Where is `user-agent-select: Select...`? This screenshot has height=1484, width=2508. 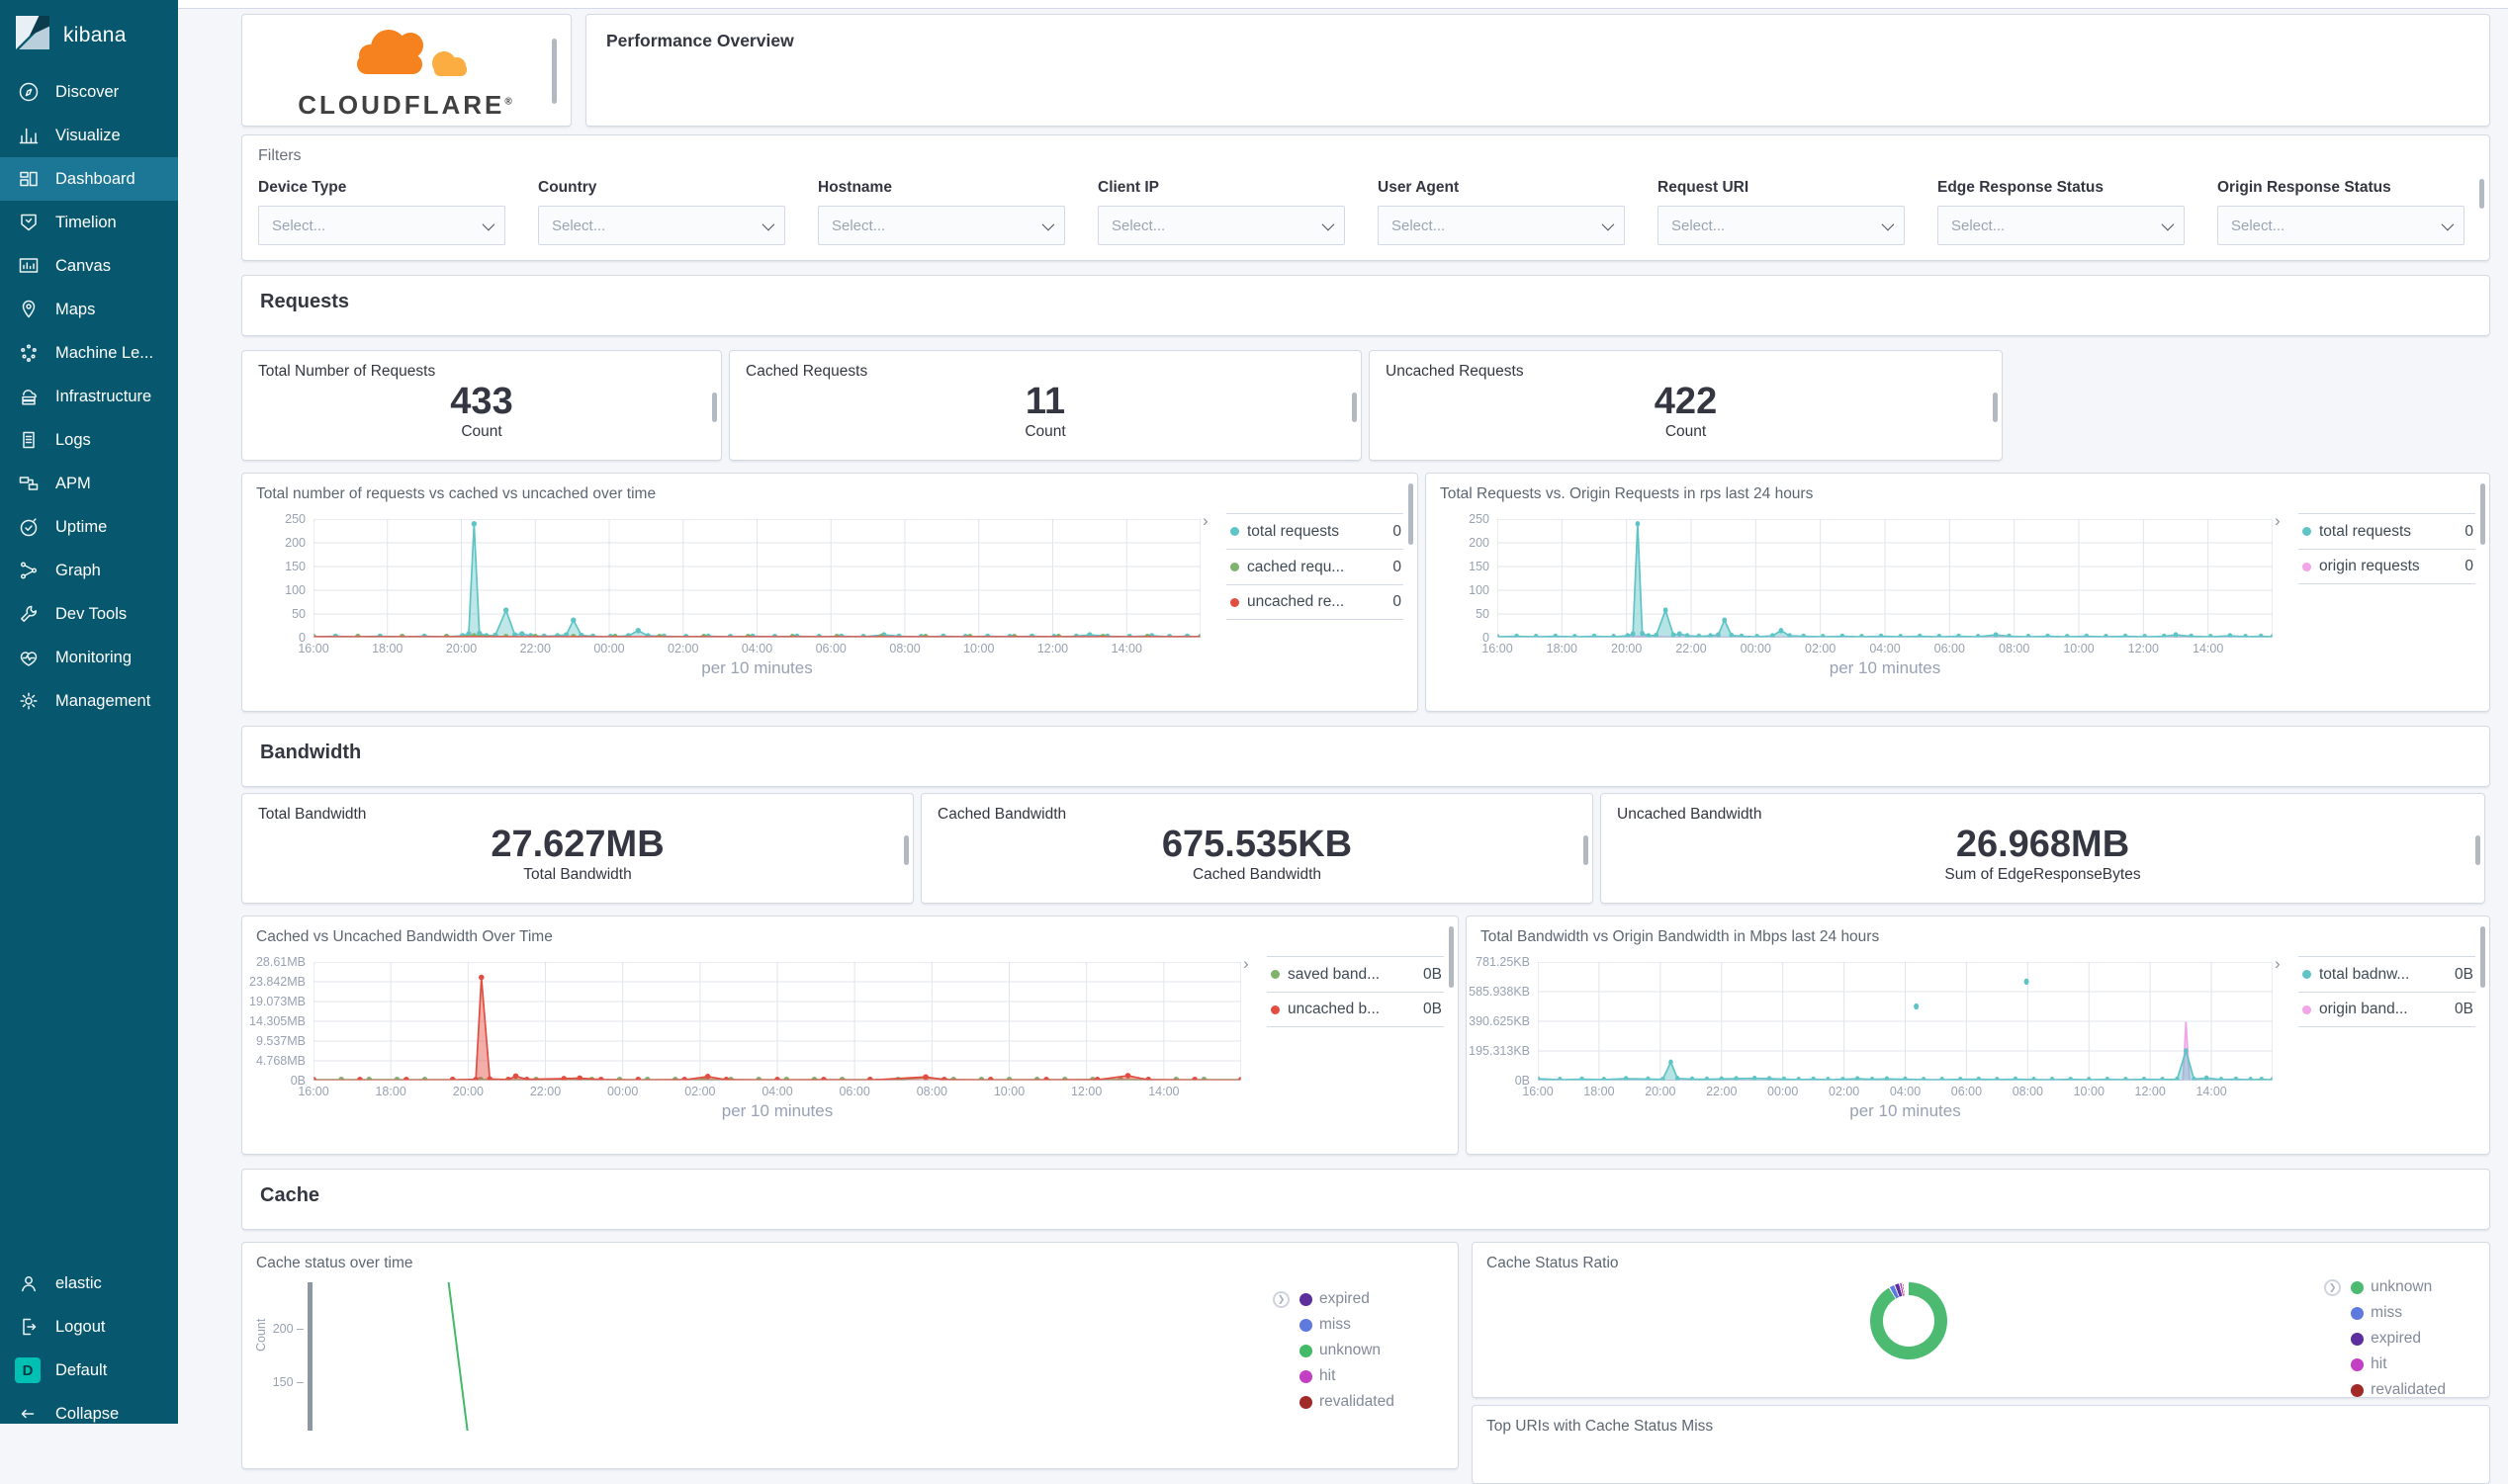 user-agent-select: Select... is located at coordinates (1501, 225).